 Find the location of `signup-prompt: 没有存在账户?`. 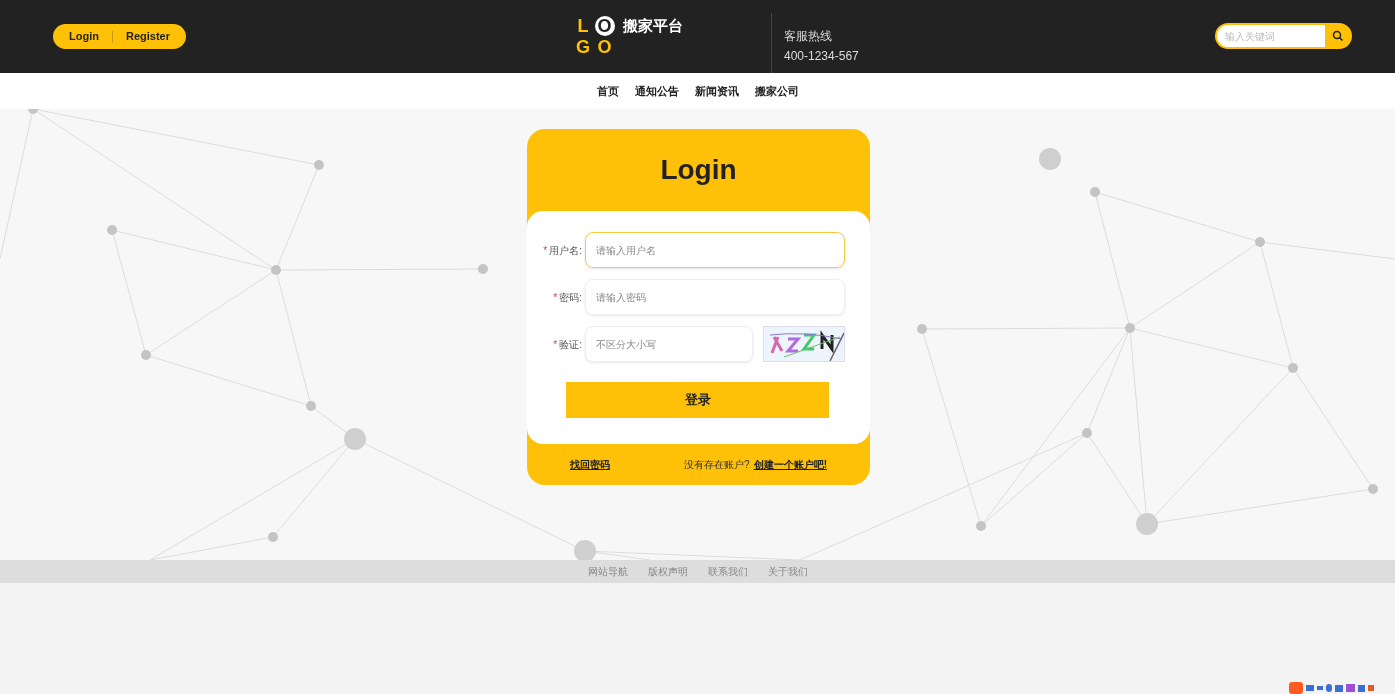

signup-prompt: 没有存在账户? is located at coordinates (717, 465).